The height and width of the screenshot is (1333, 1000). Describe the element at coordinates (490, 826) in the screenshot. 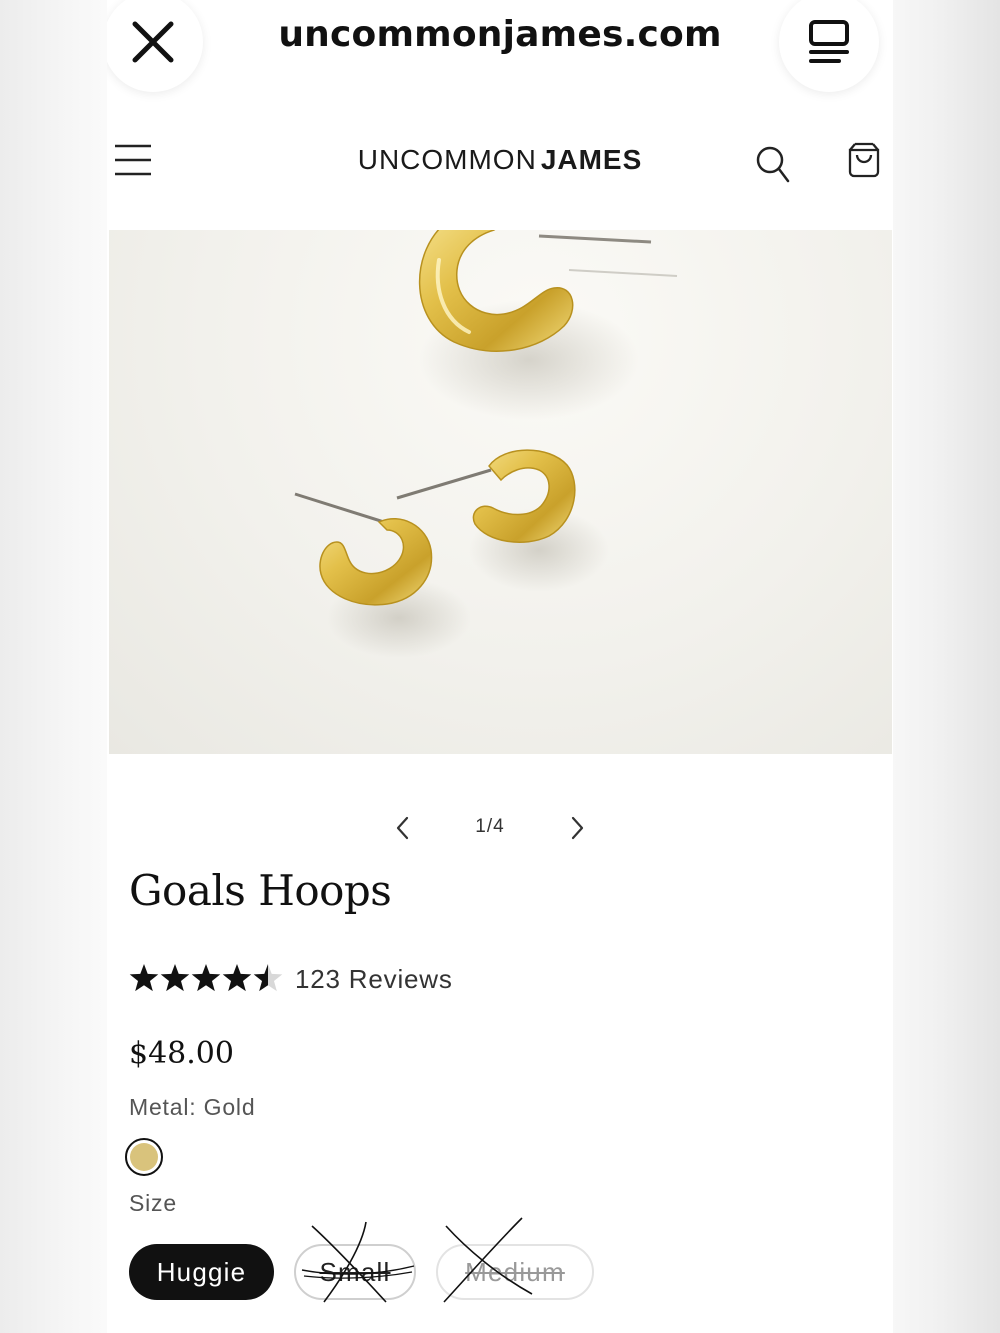

I see `image-counter: 1/4` at that location.